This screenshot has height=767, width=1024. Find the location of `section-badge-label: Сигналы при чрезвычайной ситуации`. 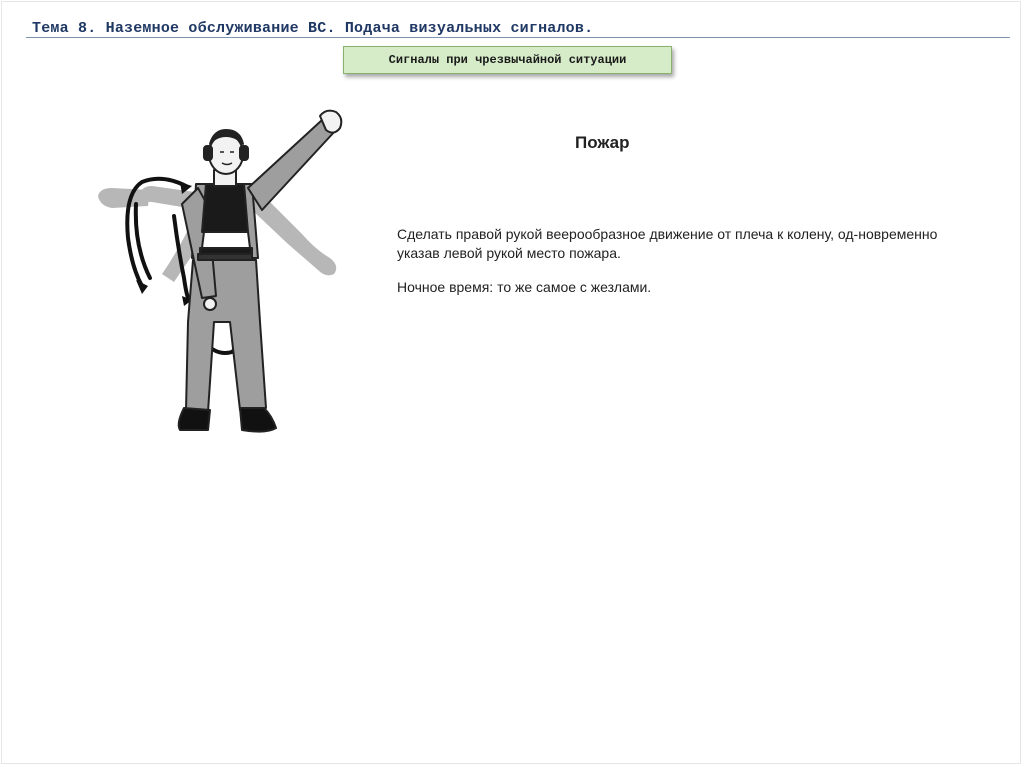

section-badge-label: Сигналы при чрезвычайной ситуации is located at coordinates (507, 60).